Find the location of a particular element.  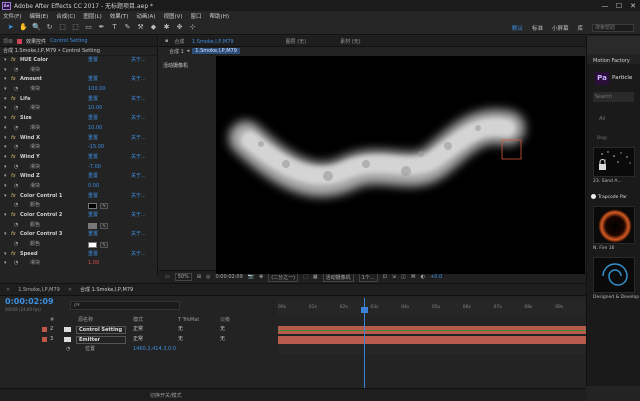

filter-button: Ali is located at coordinates (619, 119).